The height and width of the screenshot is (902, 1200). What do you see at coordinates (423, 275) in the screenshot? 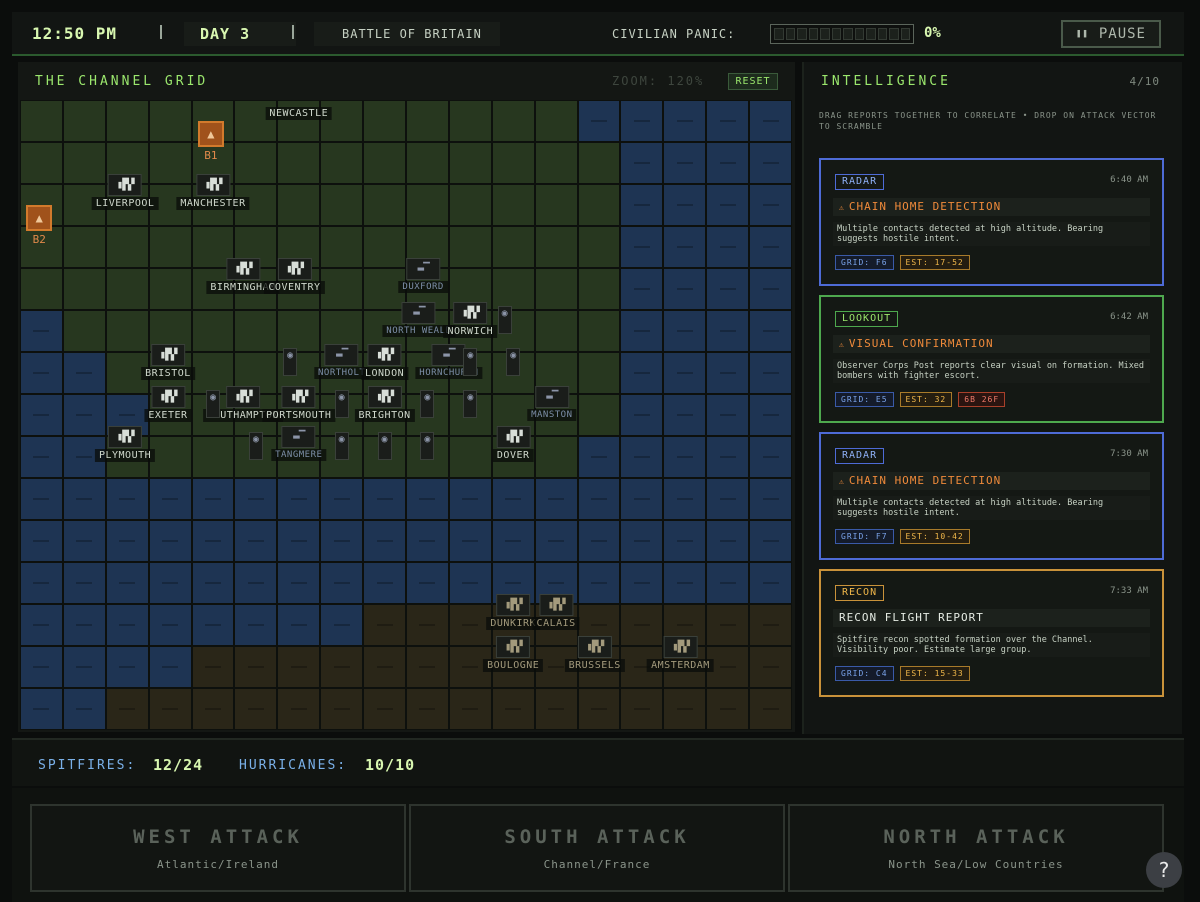
I see `city-marker: ▬▔ DUXFORD` at bounding box center [423, 275].